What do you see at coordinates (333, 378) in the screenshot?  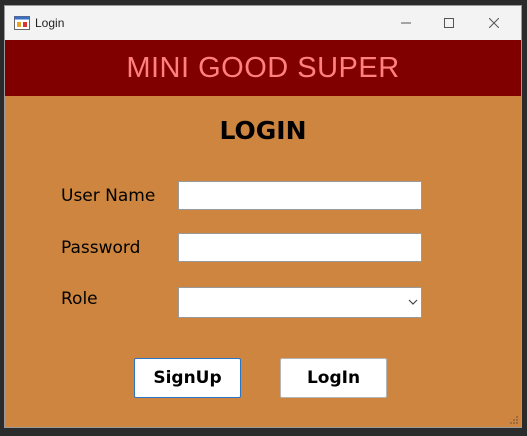 I see `login-button: LogIn` at bounding box center [333, 378].